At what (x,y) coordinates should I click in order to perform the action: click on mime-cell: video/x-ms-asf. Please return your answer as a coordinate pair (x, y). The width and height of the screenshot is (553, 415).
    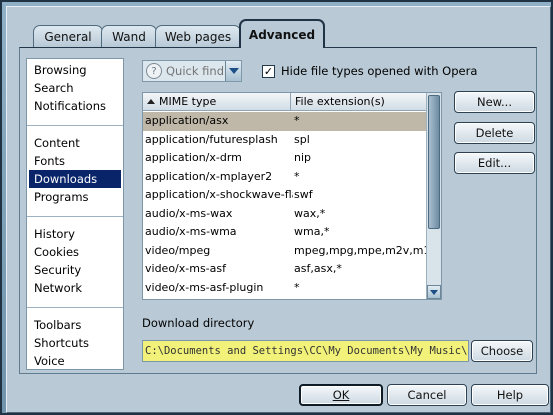
    Looking at the image, I should click on (185, 268).